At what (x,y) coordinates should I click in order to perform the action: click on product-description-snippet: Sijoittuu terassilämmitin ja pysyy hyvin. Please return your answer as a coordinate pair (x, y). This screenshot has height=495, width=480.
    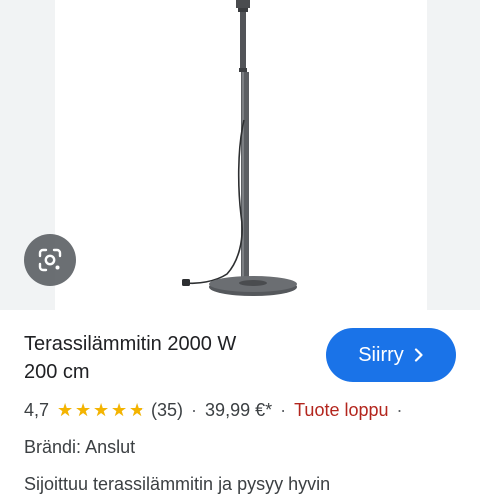
    Looking at the image, I should click on (177, 484).